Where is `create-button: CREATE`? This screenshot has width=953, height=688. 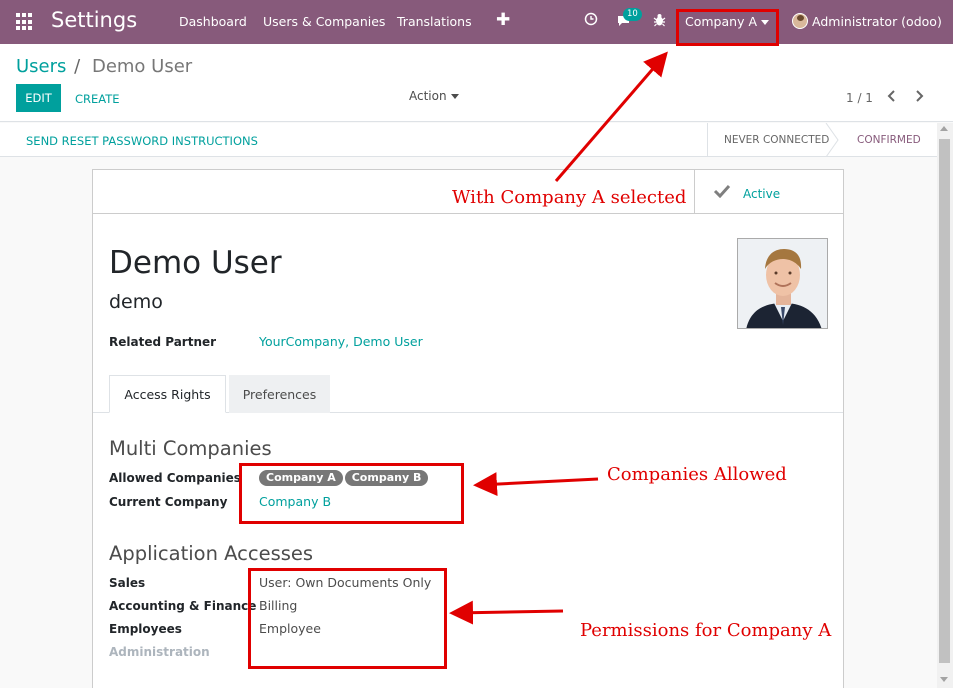
create-button: CREATE is located at coordinates (97, 99).